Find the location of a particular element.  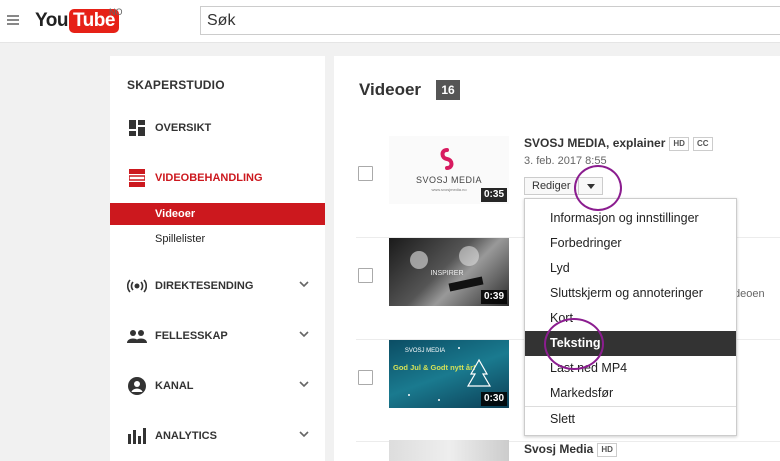

logo-you-text: You is located at coordinates (51, 20).